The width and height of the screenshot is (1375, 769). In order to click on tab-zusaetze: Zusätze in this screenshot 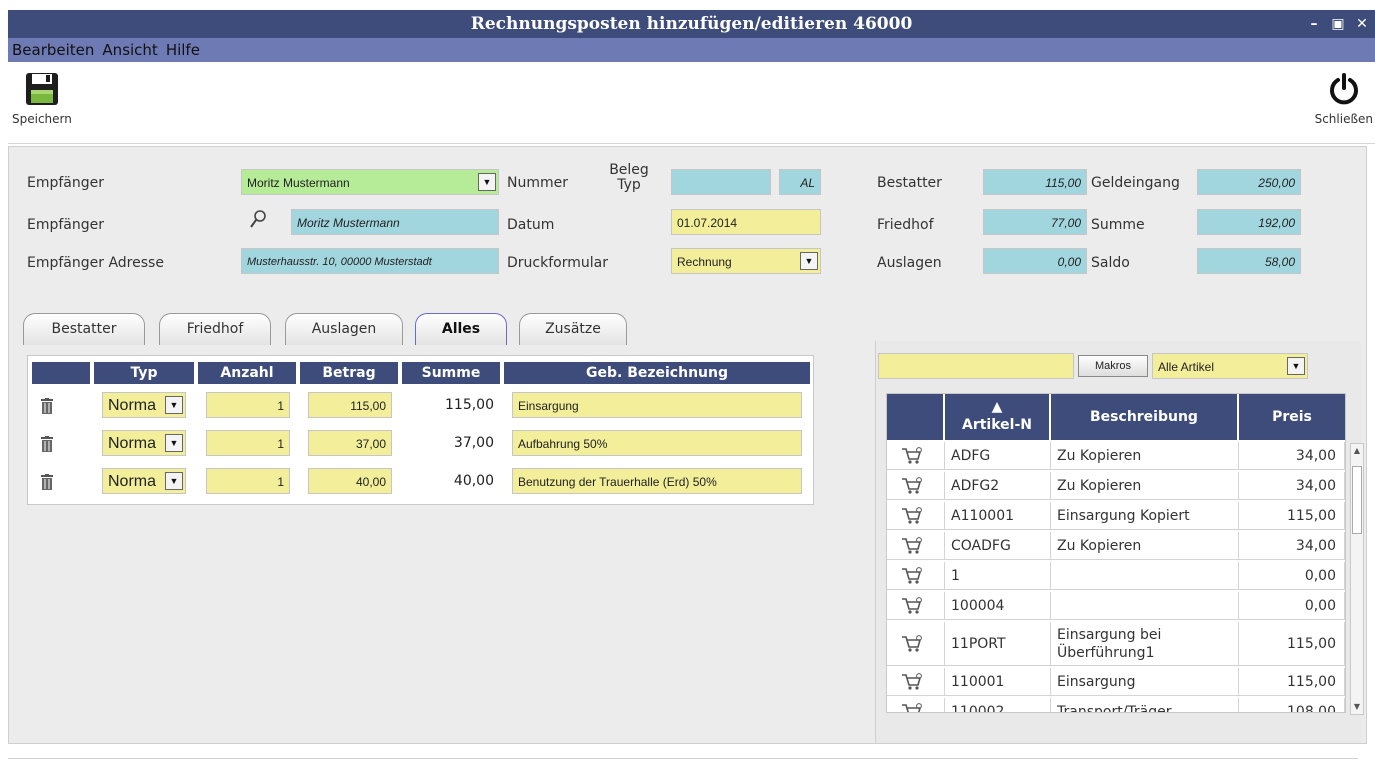, I will do `click(573, 329)`.